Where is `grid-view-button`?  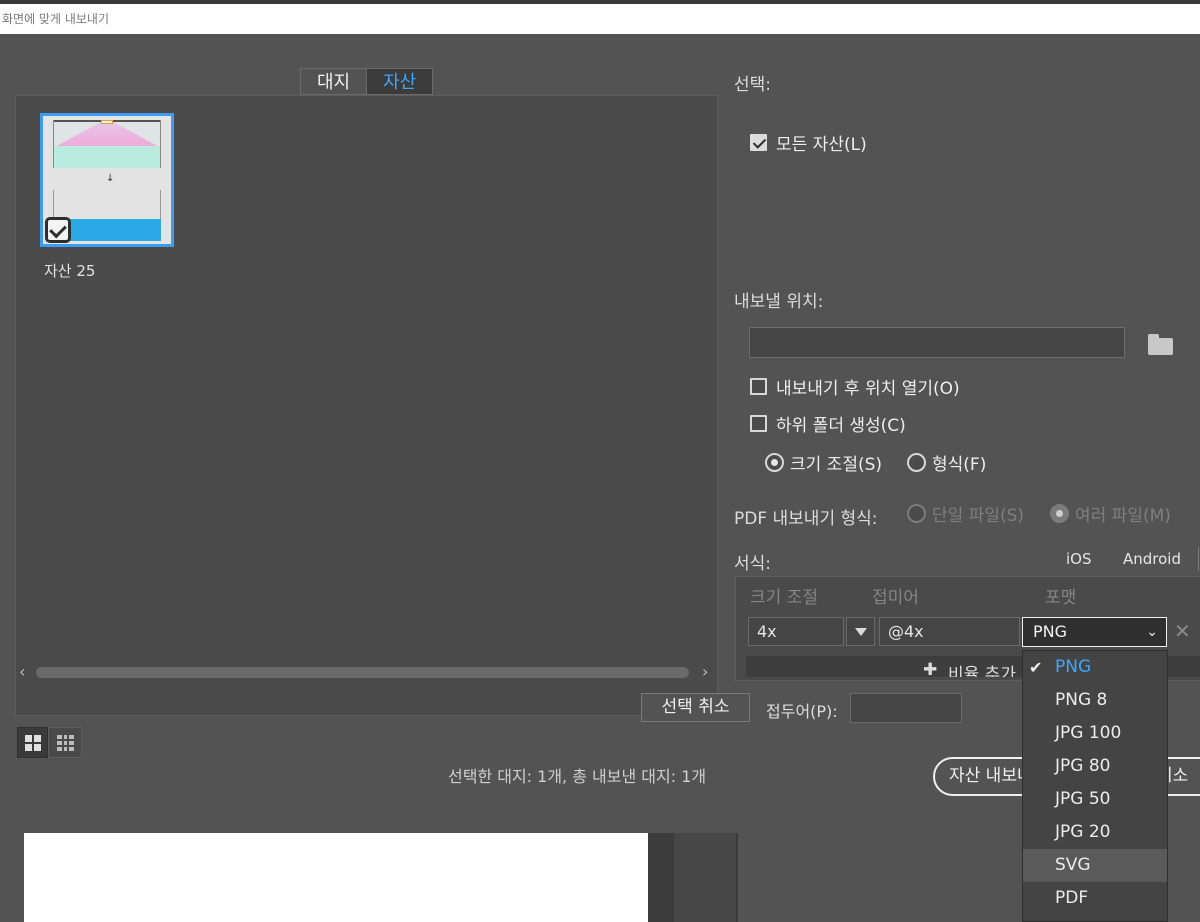 grid-view-button is located at coordinates (32, 742).